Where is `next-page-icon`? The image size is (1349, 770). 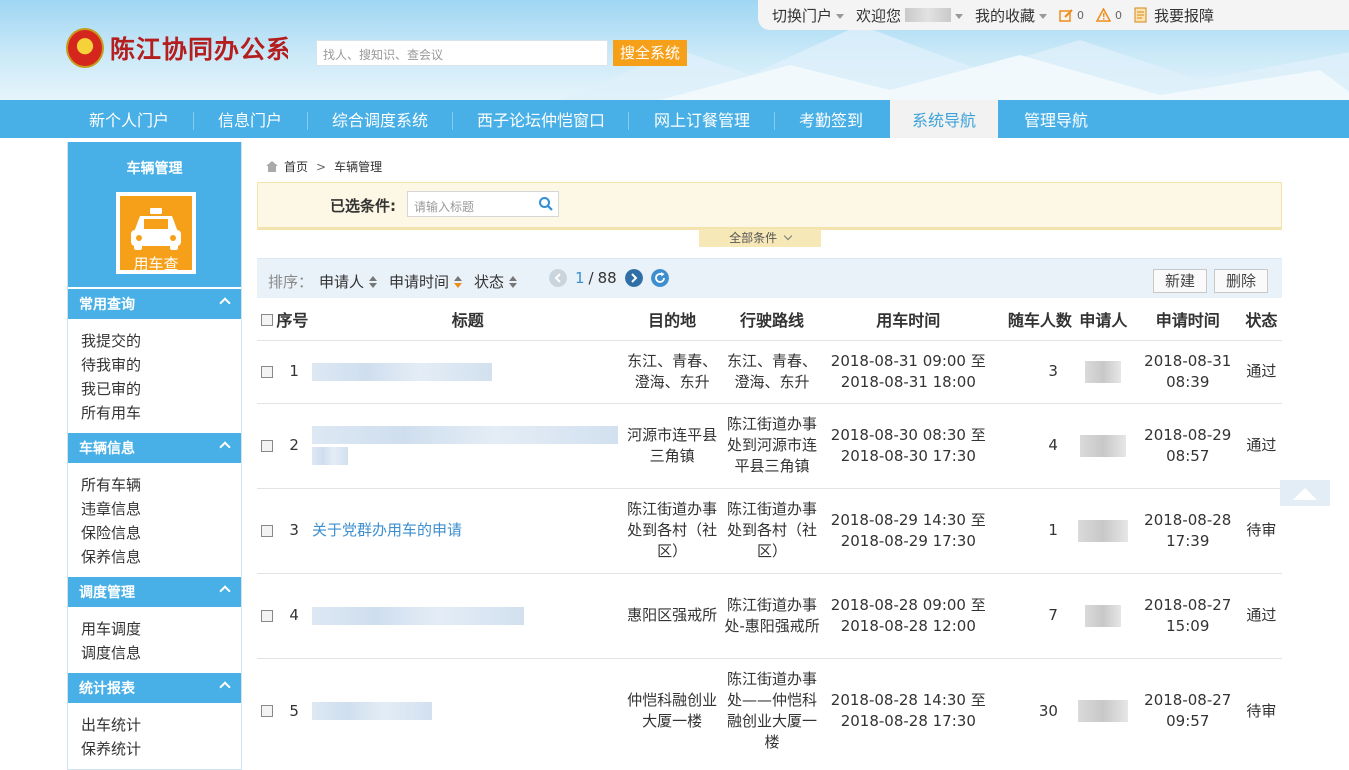
next-page-icon is located at coordinates (633, 278).